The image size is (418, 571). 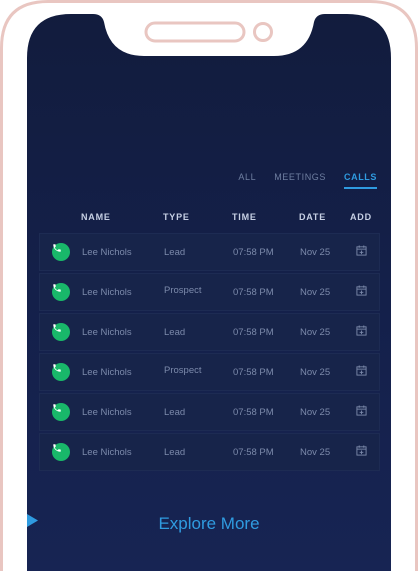 I want to click on column-header-date: DATE, so click(x=313, y=217).